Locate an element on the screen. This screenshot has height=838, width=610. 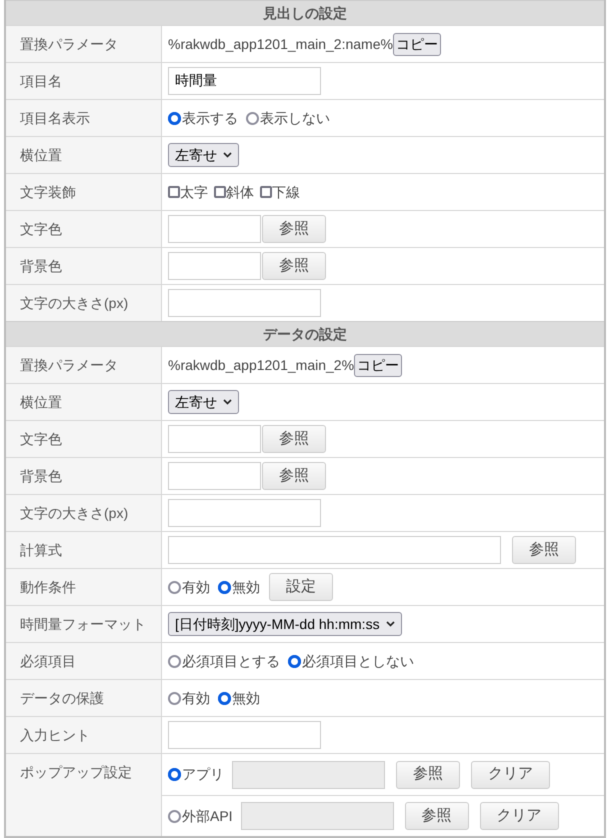
field-label: ポップアップ設定 is located at coordinates (84, 795).